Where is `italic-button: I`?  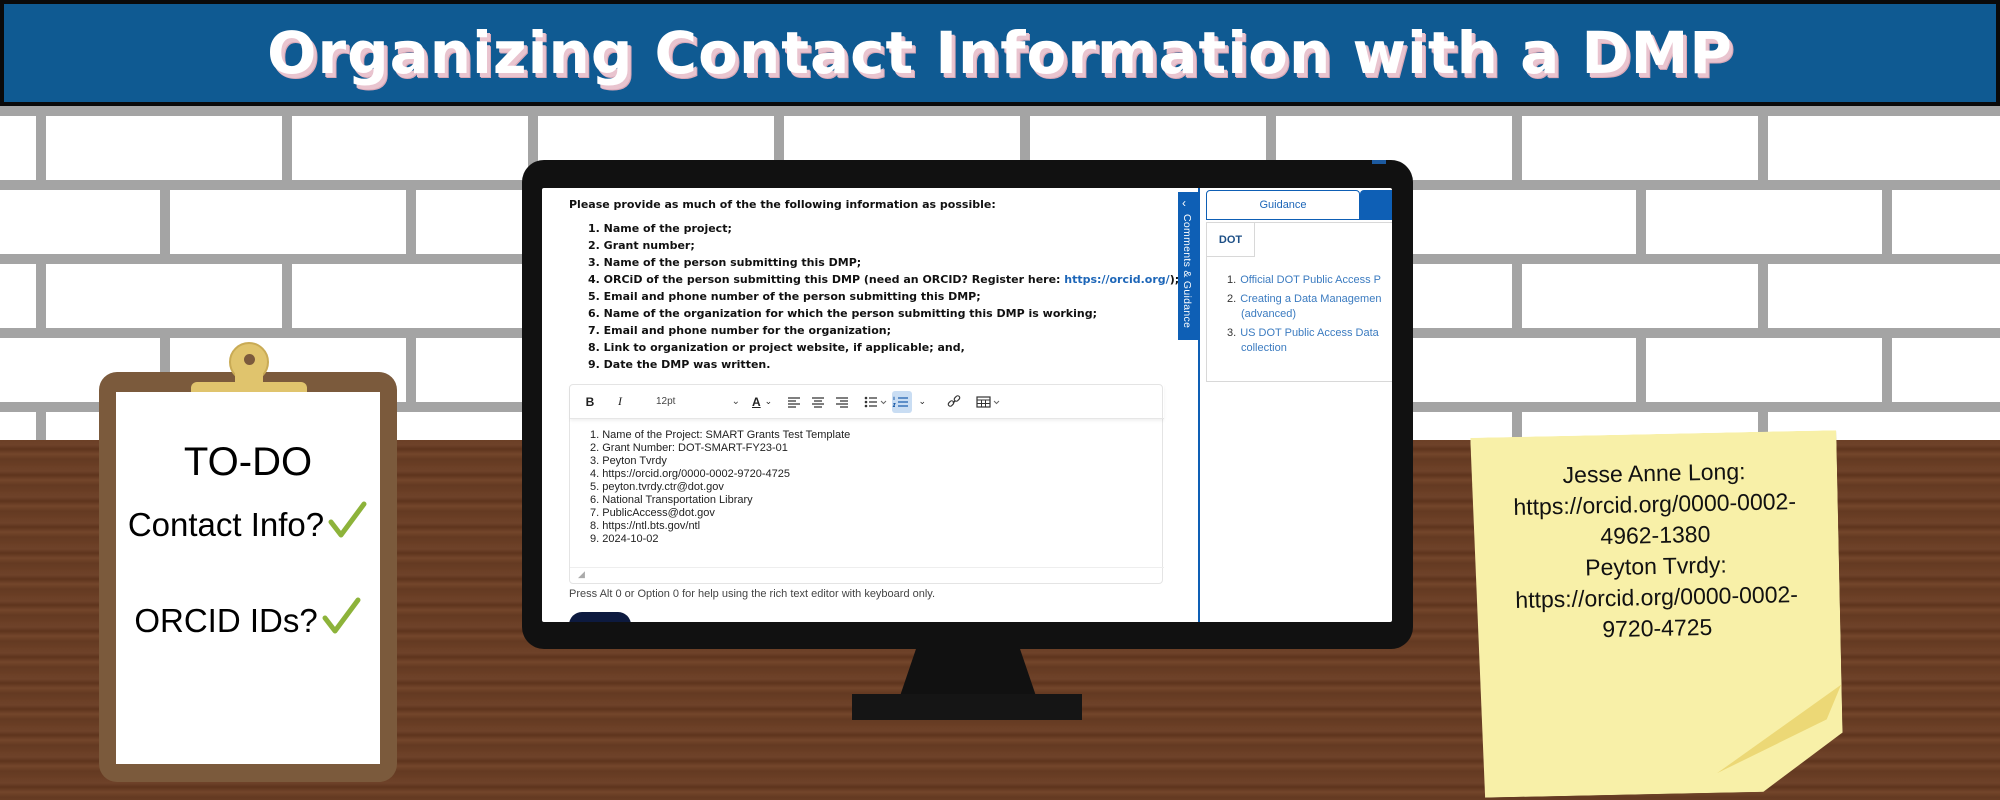
italic-button: I is located at coordinates (620, 402).